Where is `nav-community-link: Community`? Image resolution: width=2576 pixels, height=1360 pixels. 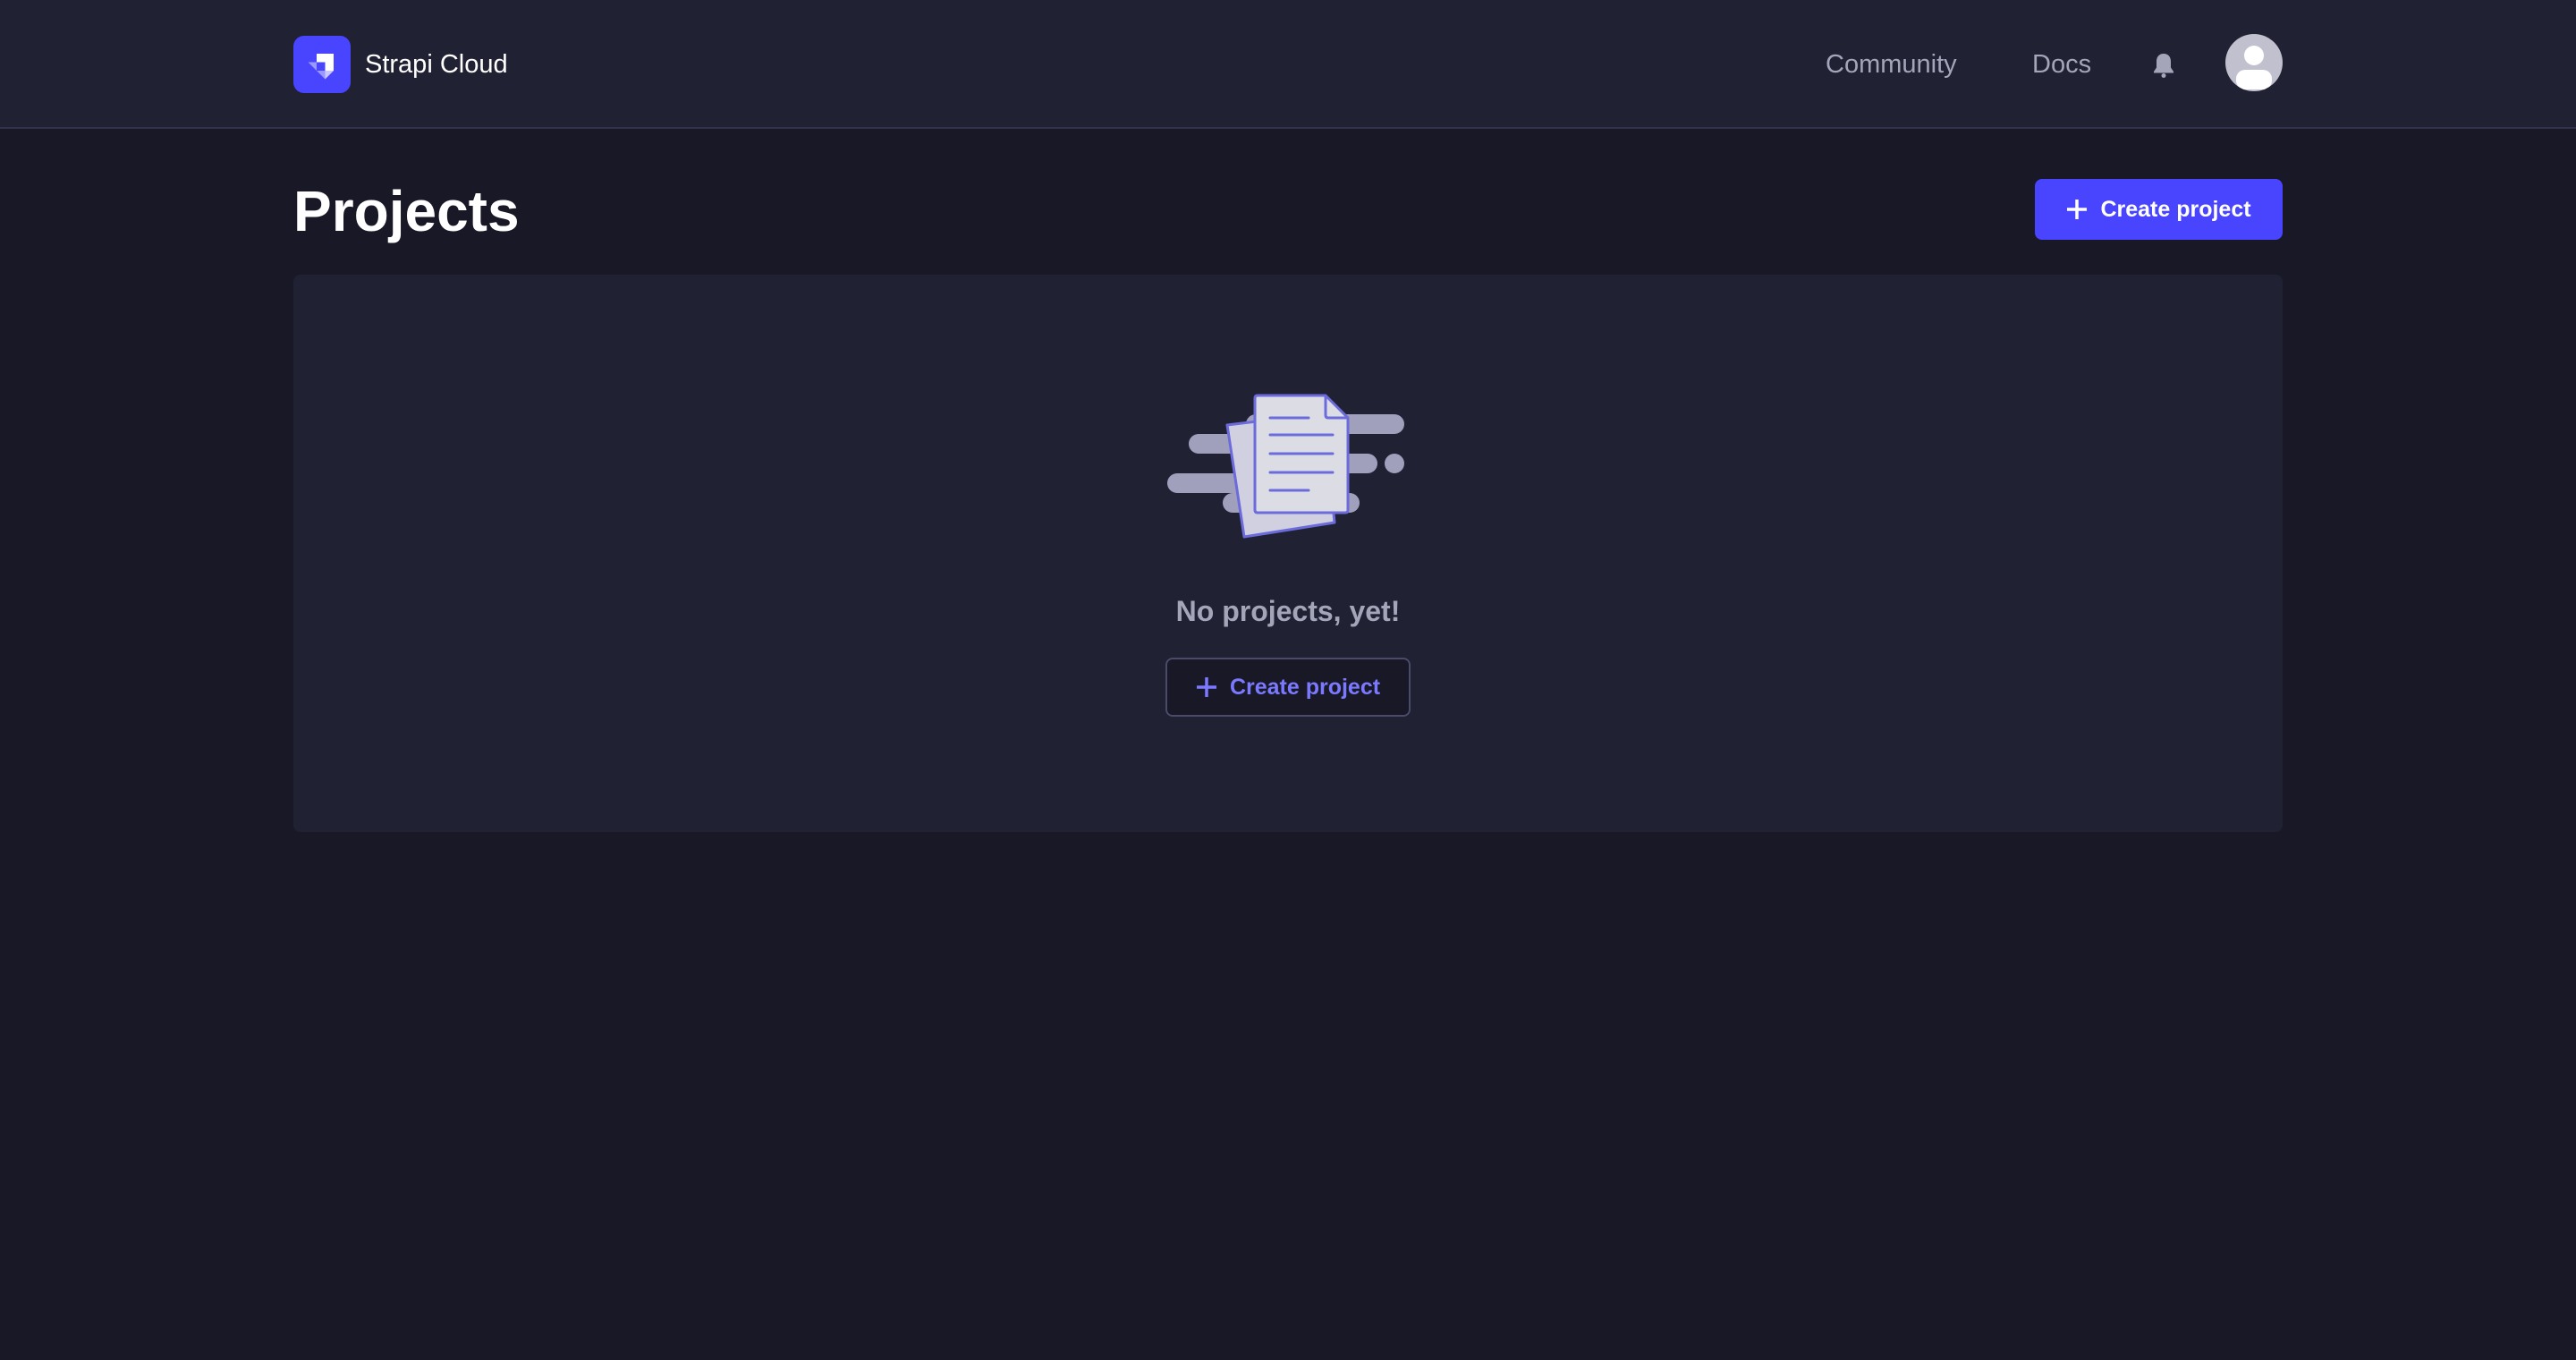
nav-community-link: Community is located at coordinates (1891, 64).